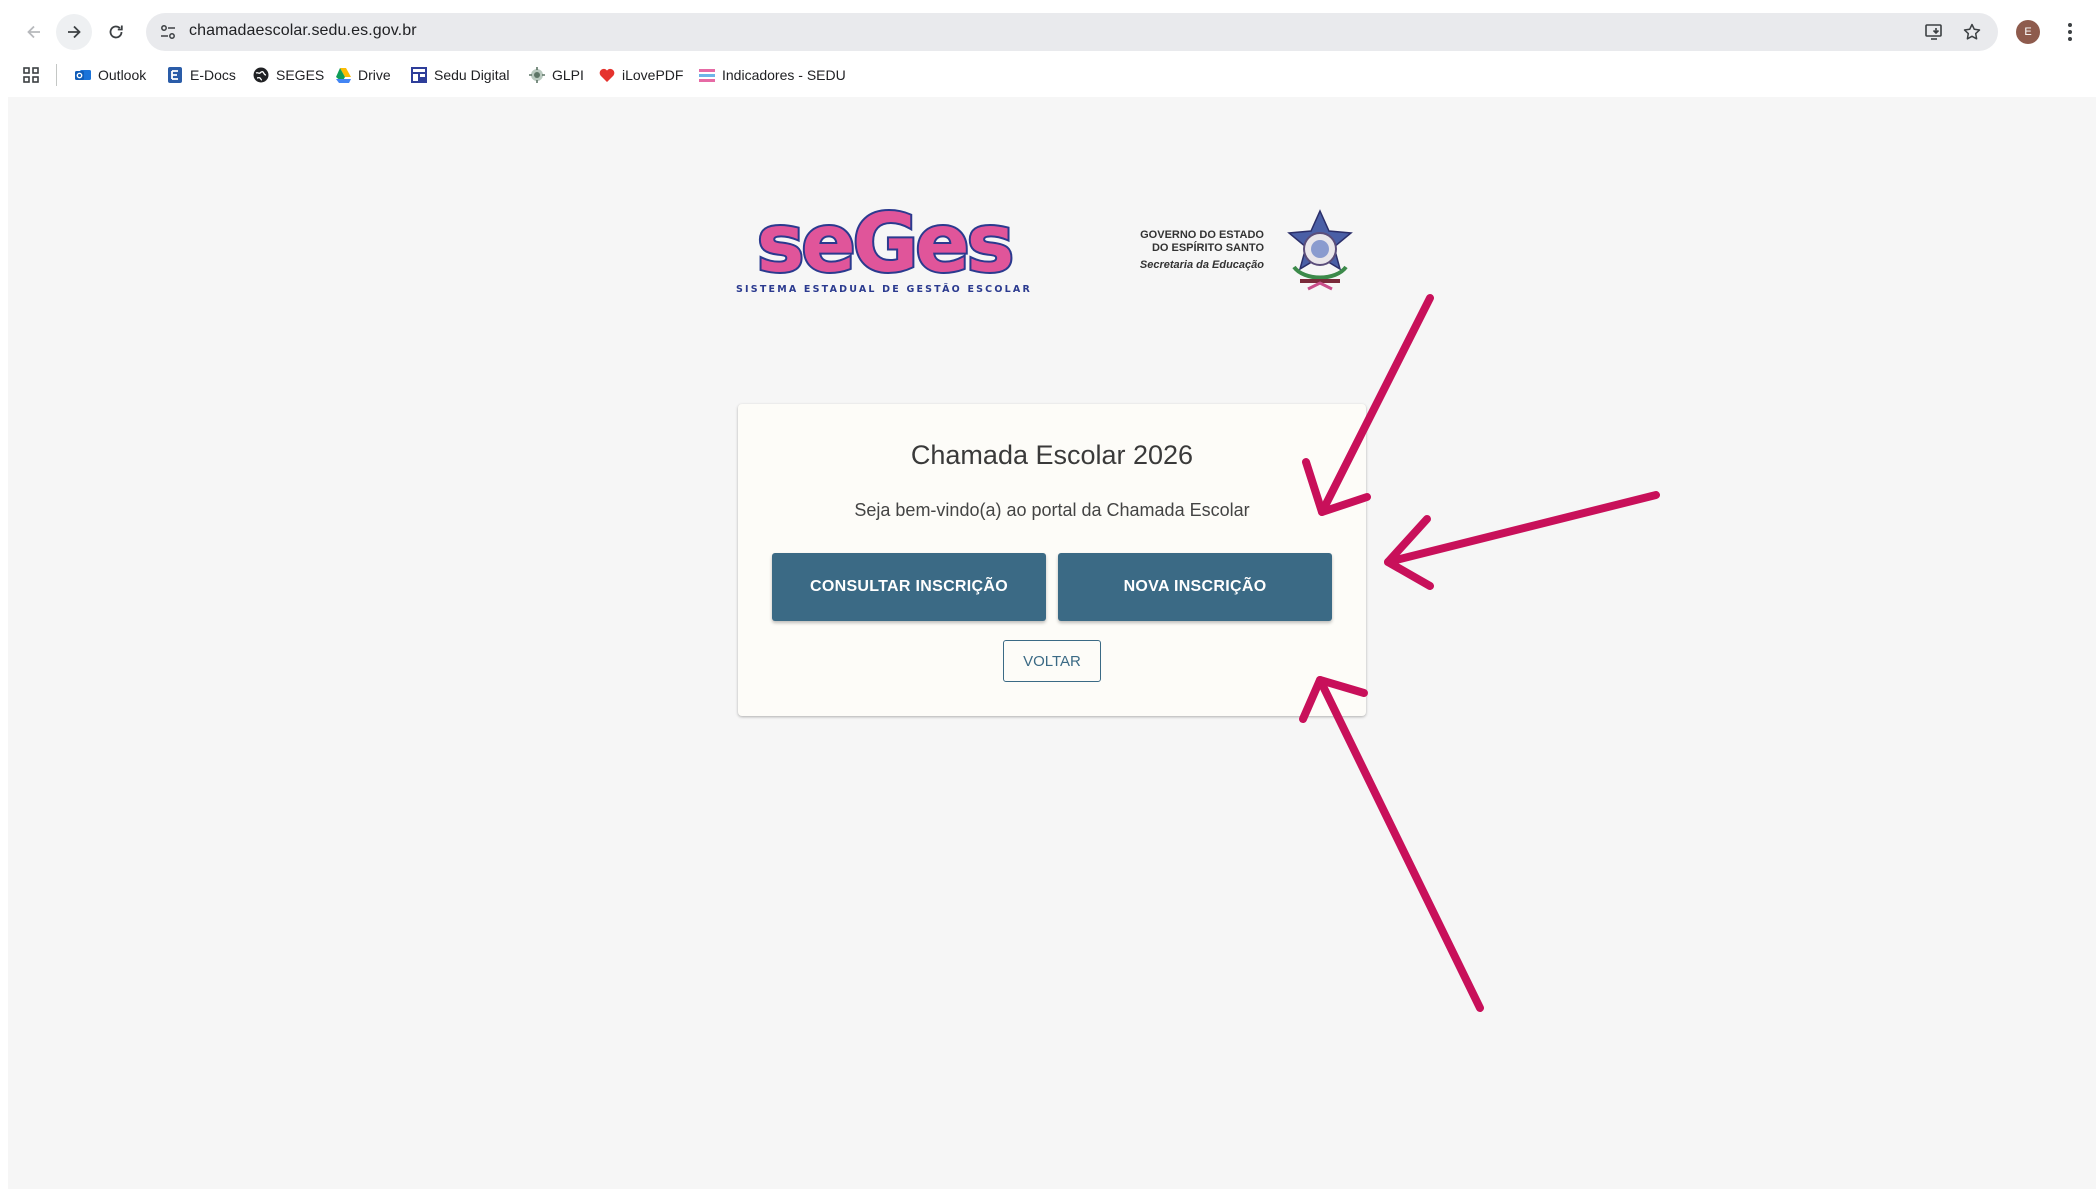 Image resolution: width=2096 pixels, height=1189 pixels. I want to click on nova-inscricao-button: NOVA INSCRIÇÃO, so click(1195, 587).